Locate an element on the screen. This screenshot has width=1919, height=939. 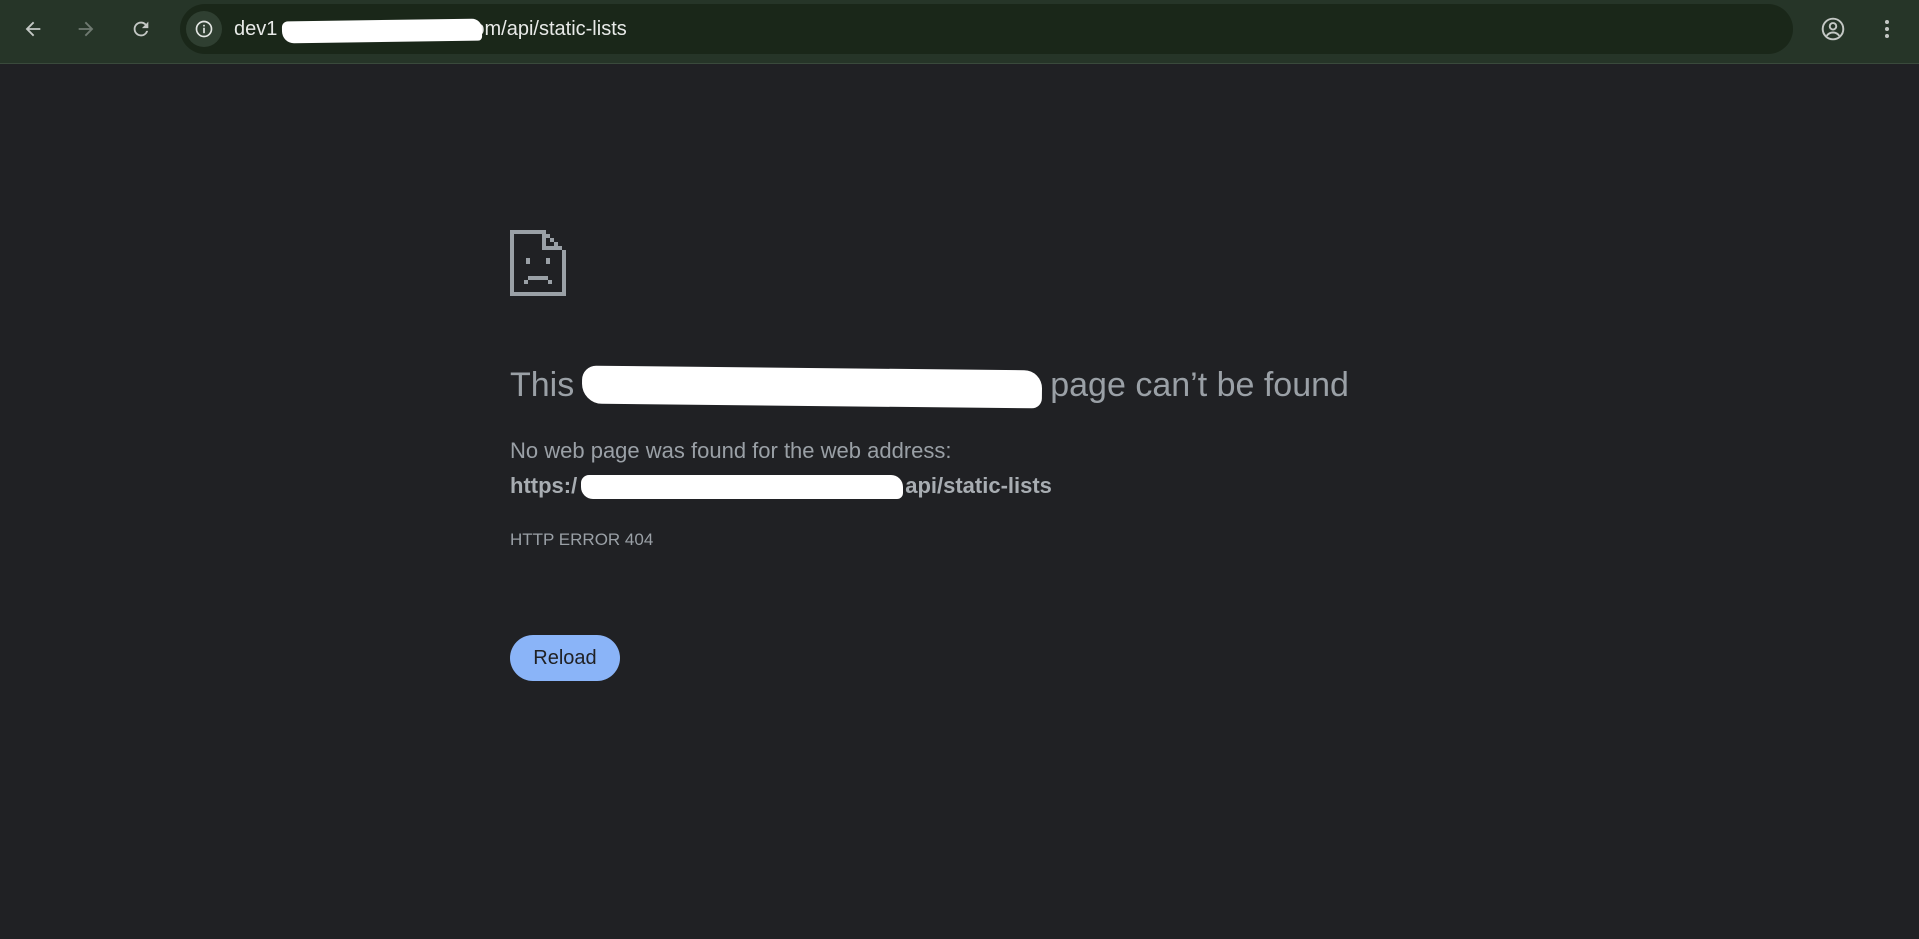
error-address: https:/ api/static-lists is located at coordinates (781, 486).